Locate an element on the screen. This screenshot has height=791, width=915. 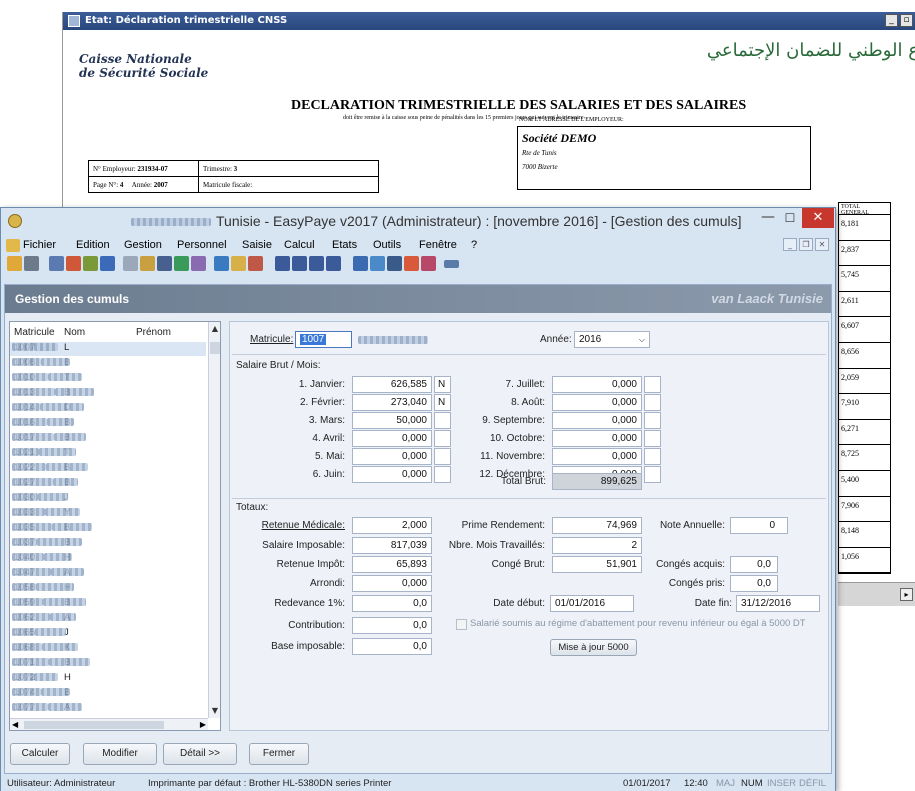
list-vertical-scrollbar: ▲ ▼ is located at coordinates (214, 520).